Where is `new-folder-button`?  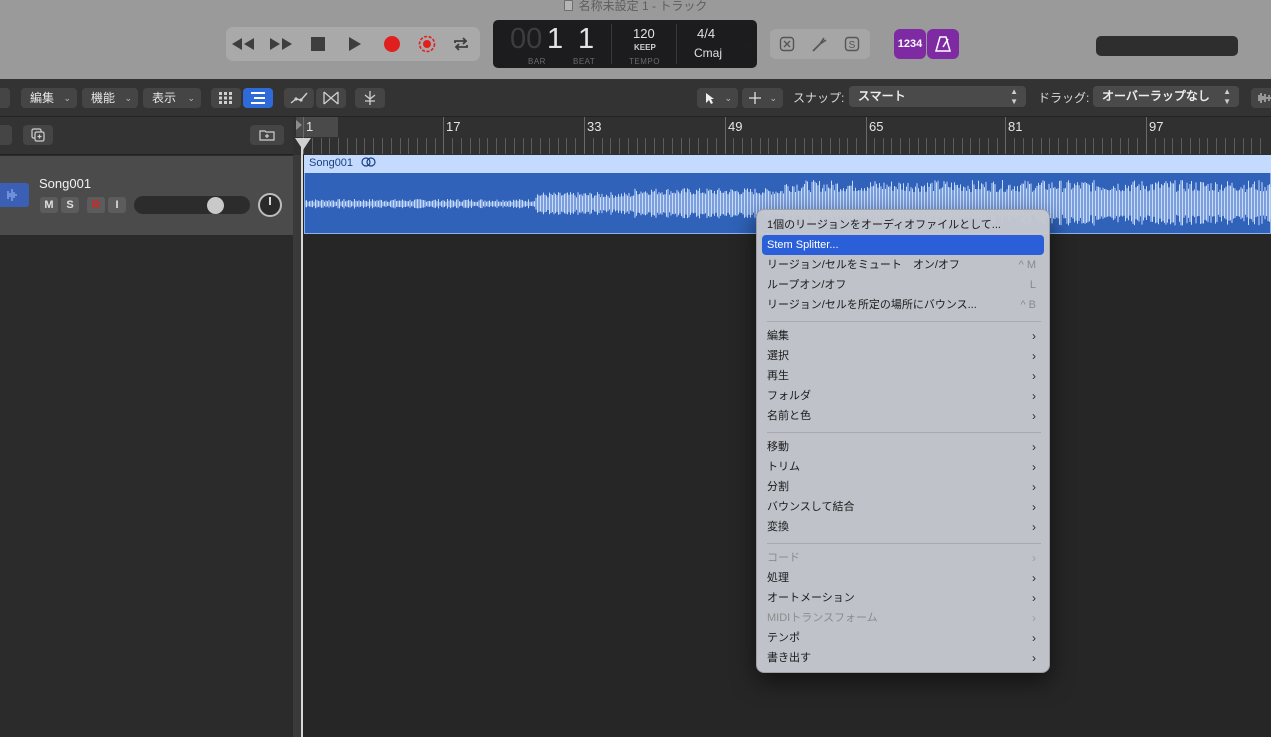
new-folder-button is located at coordinates (267, 135).